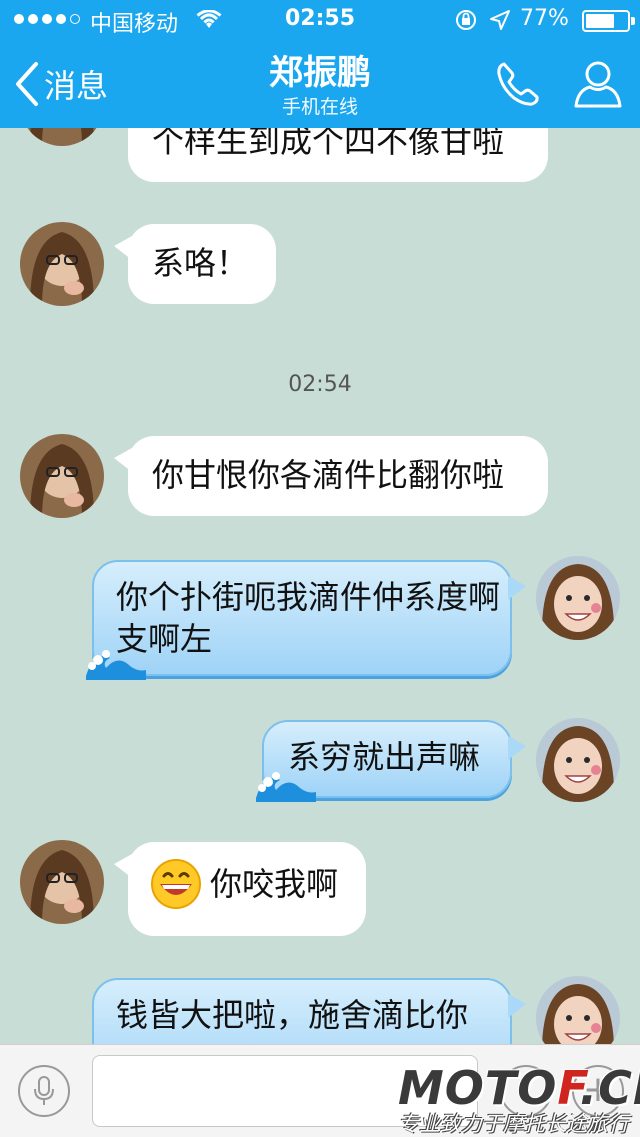 The height and width of the screenshot is (1137, 640). What do you see at coordinates (320, 384) in the screenshot?
I see `message-timestamp: 02:54` at bounding box center [320, 384].